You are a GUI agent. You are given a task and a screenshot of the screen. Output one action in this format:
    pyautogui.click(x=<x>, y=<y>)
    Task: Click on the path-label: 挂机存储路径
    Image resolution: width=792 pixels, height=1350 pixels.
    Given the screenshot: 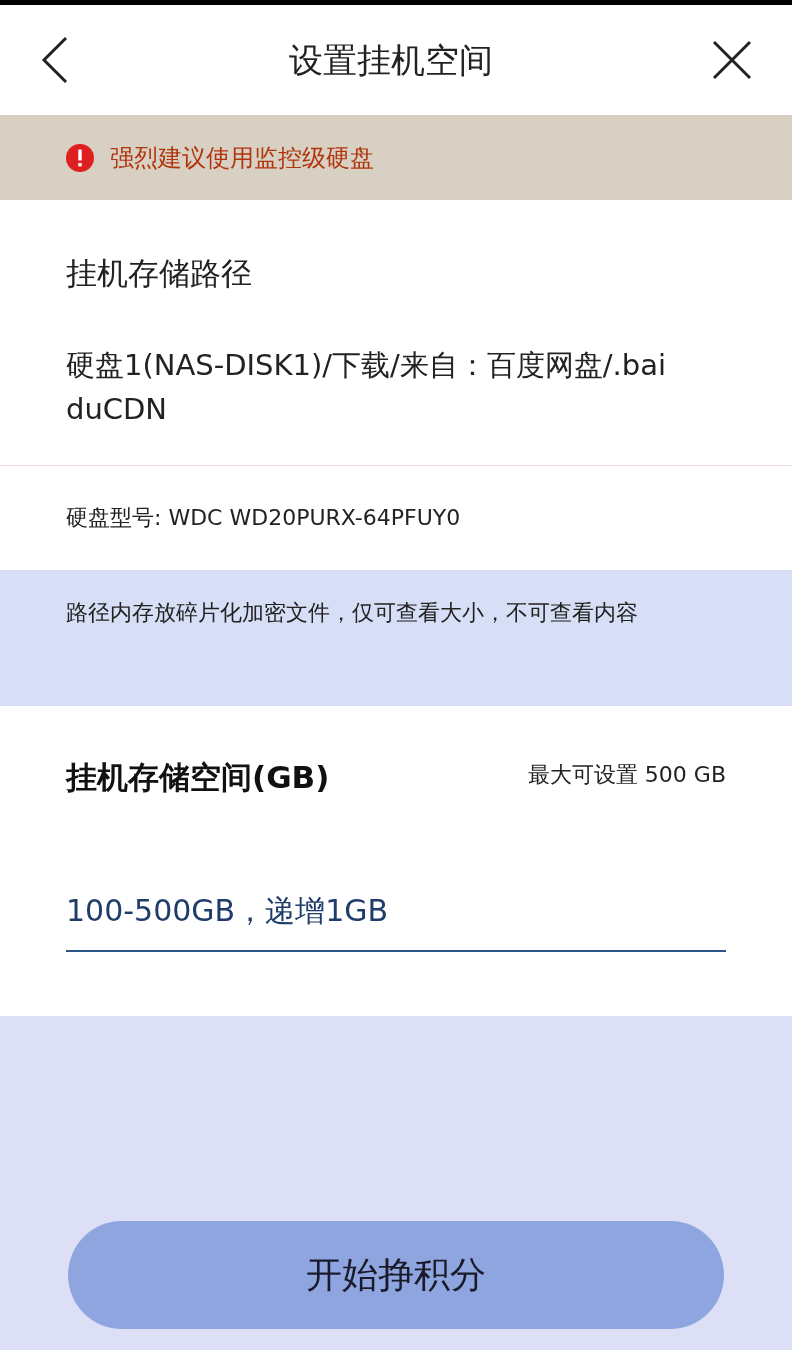 What is the action you would take?
    pyautogui.click(x=159, y=273)
    